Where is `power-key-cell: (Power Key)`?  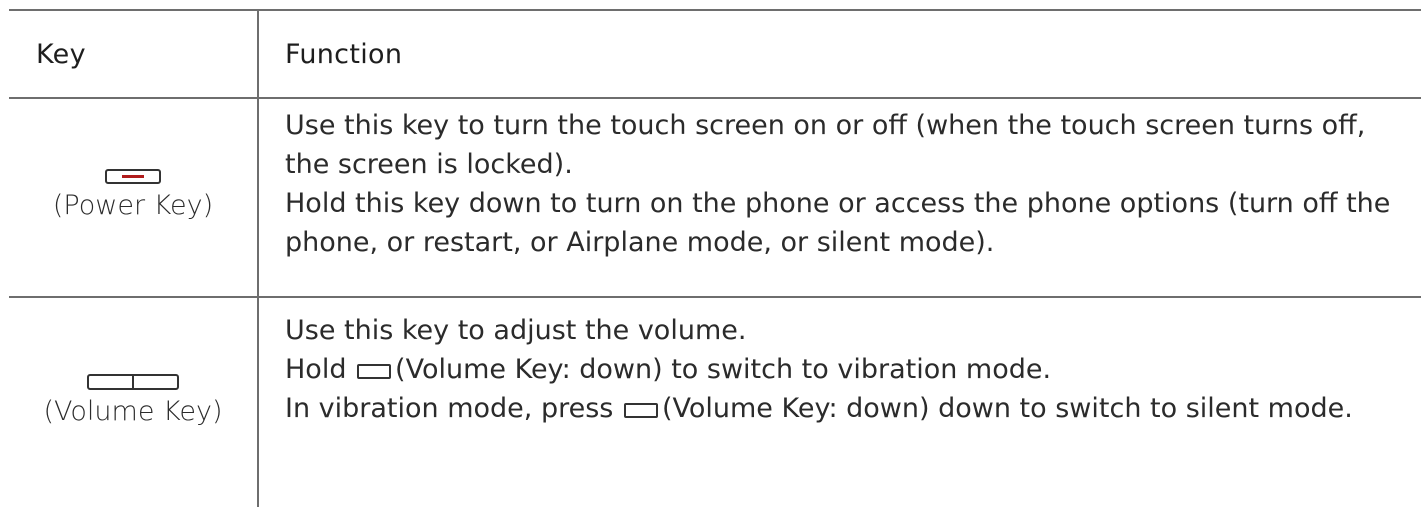
power-key-cell: (Power Key) is located at coordinates (133, 197).